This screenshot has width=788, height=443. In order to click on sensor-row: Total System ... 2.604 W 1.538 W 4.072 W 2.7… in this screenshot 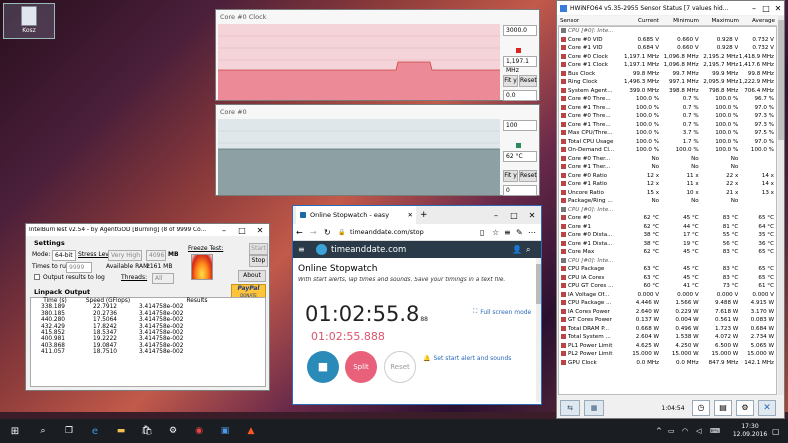, I will do `click(667, 337)`.